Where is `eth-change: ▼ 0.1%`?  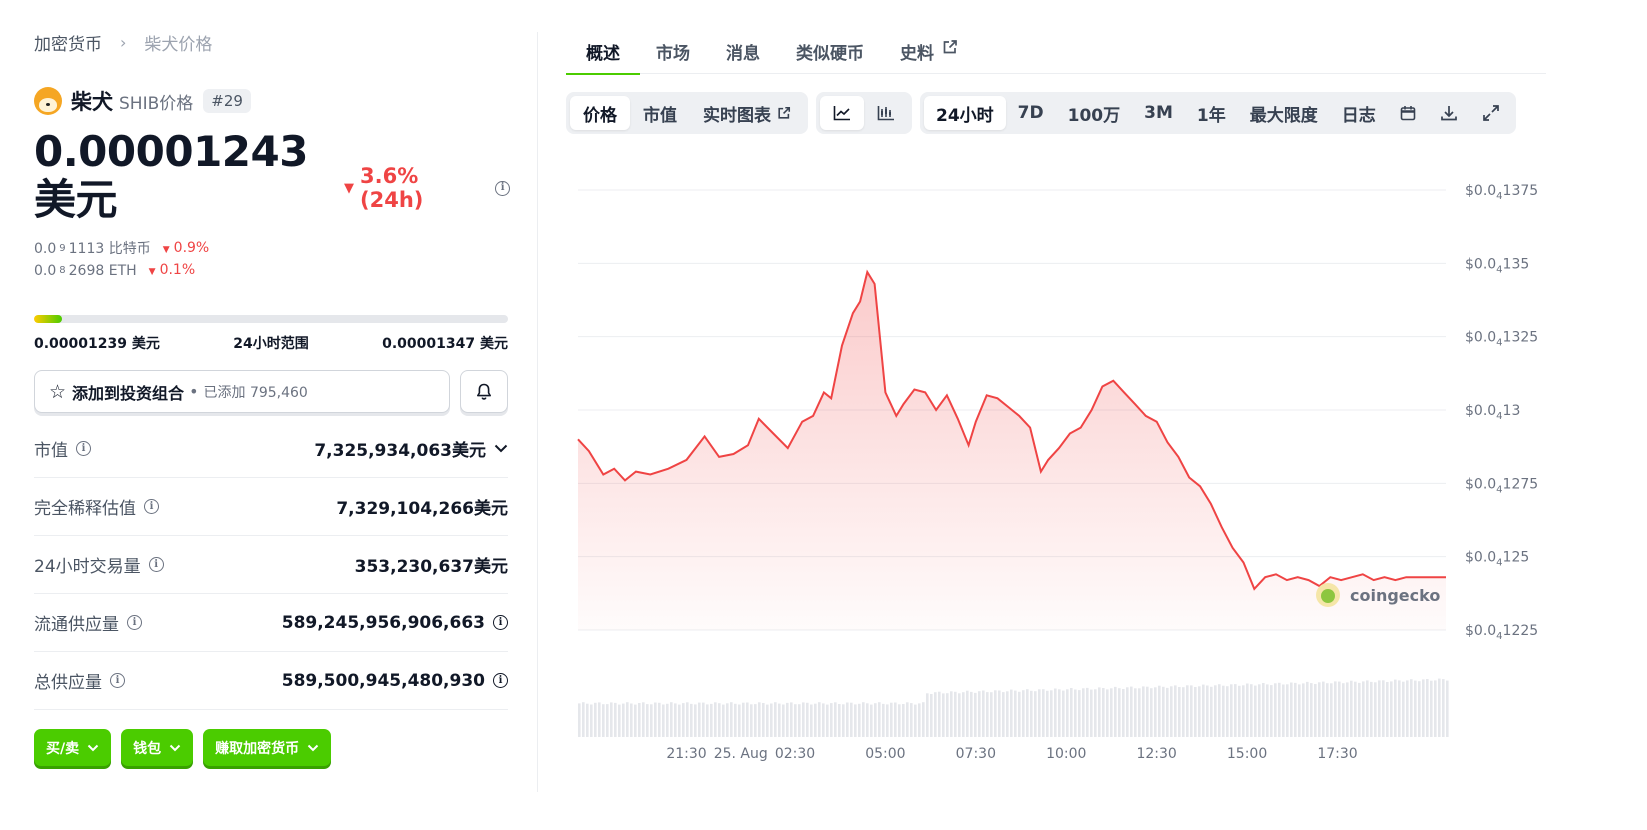
eth-change: ▼ 0.1% is located at coordinates (172, 271).